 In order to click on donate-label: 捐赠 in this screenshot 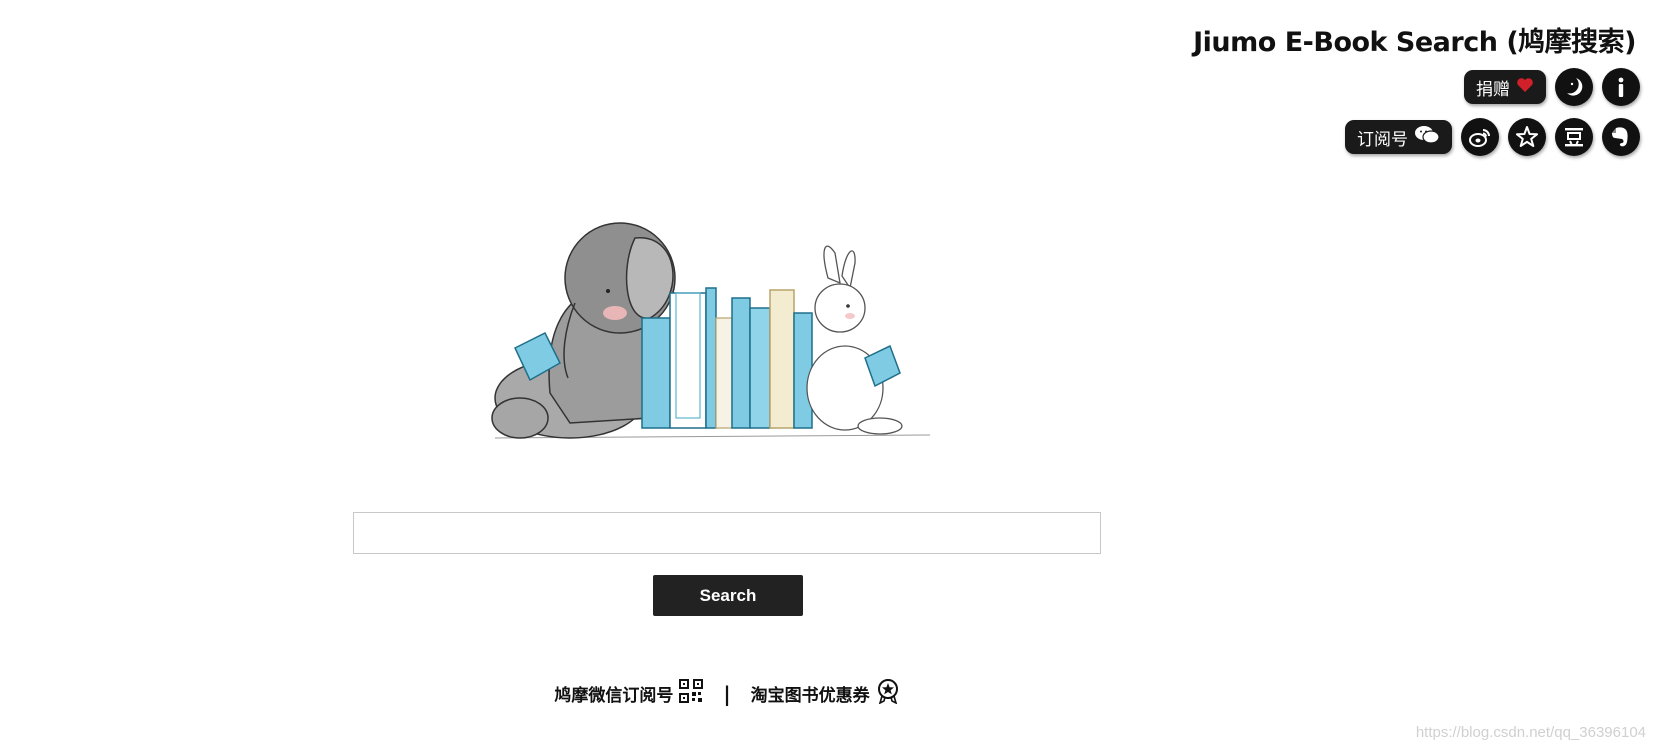, I will do `click(1493, 89)`.